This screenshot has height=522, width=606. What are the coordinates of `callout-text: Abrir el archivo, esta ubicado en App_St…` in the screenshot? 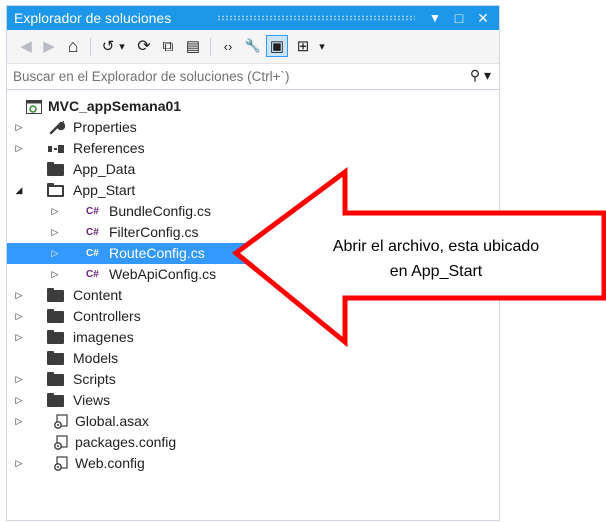 It's located at (436, 259).